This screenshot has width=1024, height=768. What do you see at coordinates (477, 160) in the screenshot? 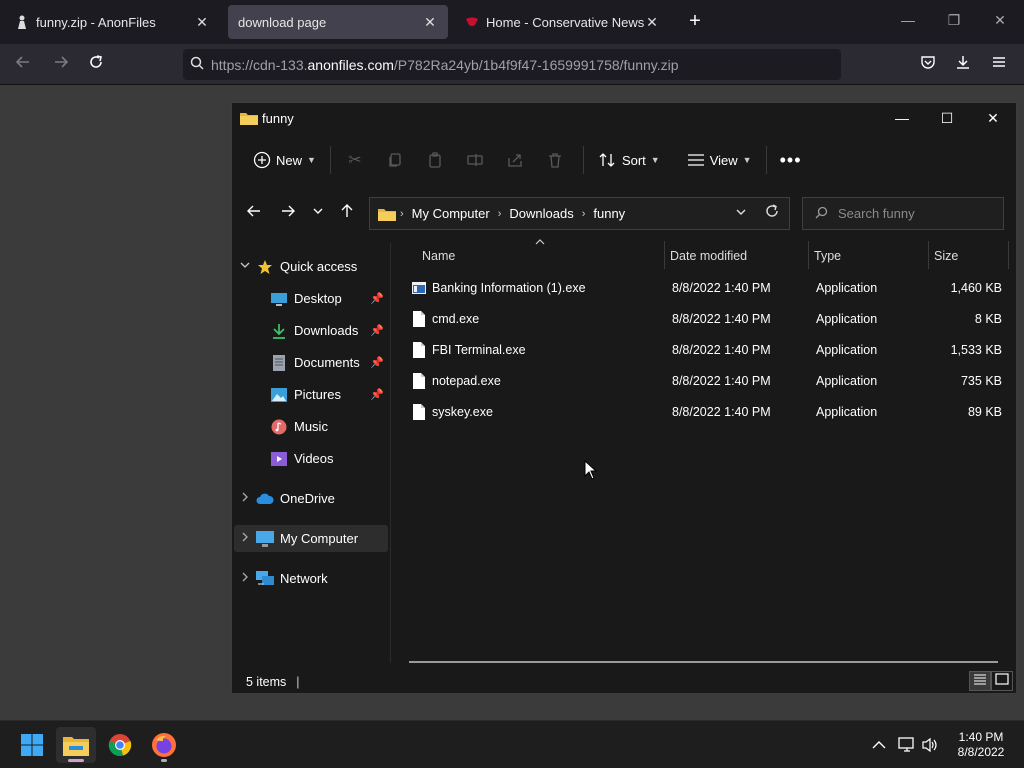
I see `rename-button` at bounding box center [477, 160].